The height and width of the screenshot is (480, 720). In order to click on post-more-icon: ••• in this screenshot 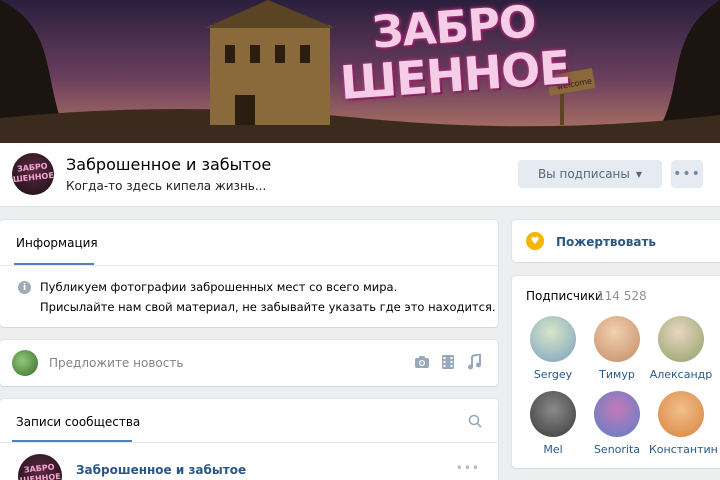, I will do `click(468, 468)`.